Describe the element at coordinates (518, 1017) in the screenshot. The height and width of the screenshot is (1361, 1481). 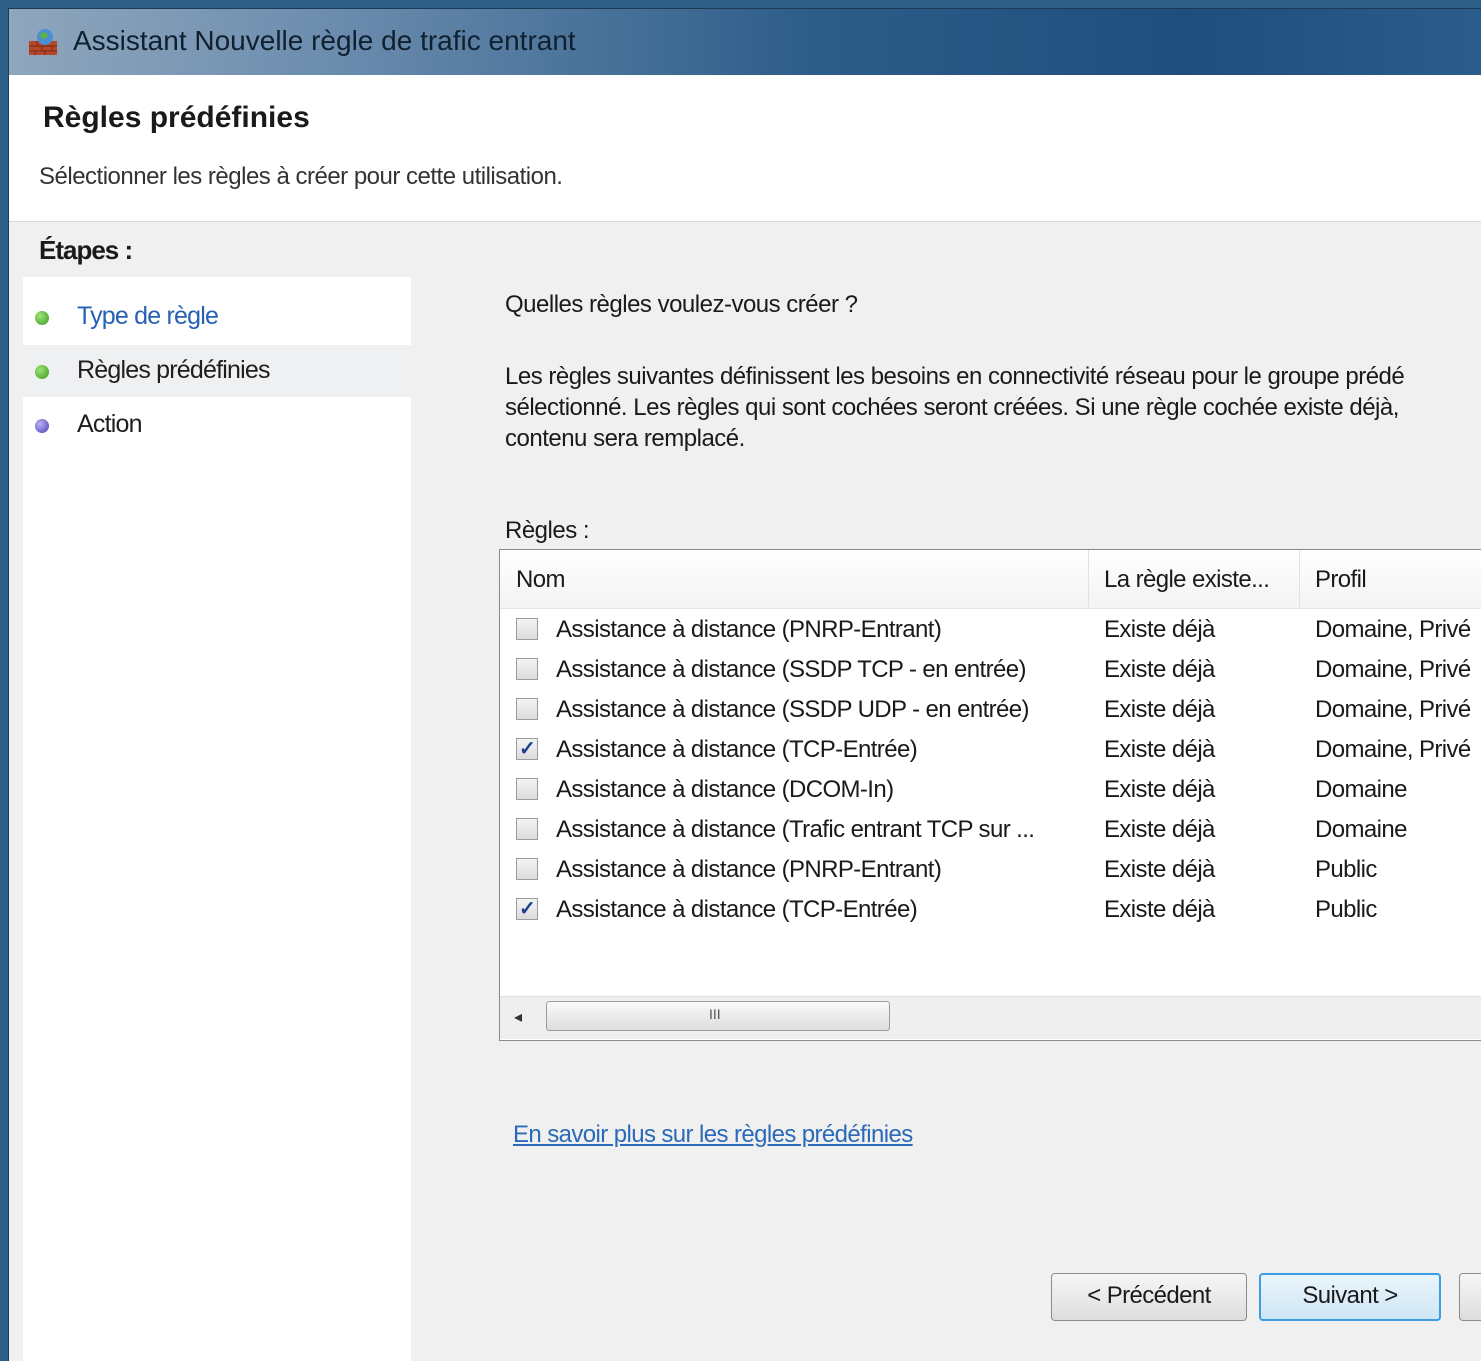
I see `scroll-left-icon: ◂` at that location.